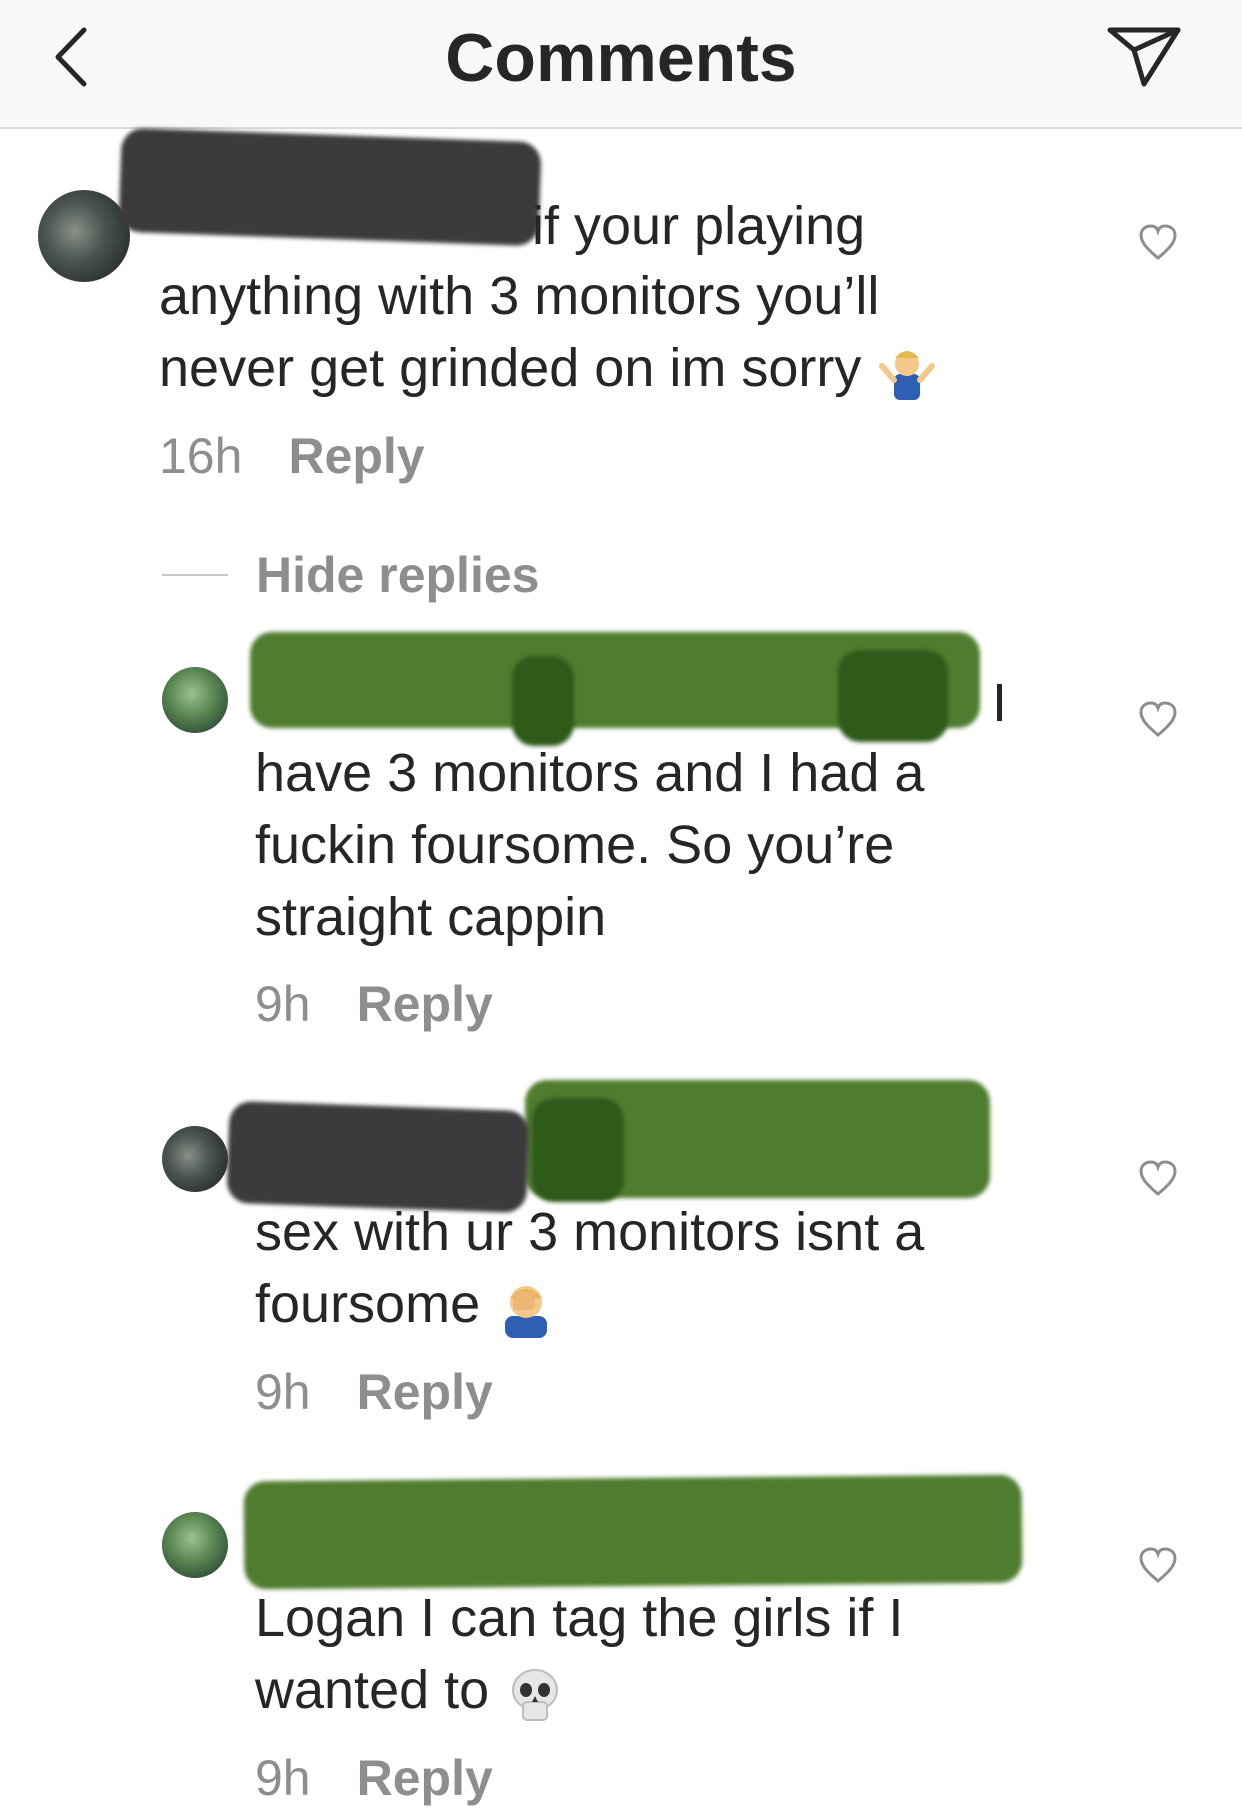  Describe the element at coordinates (201, 456) in the screenshot. I see `timestamp: 16h` at that location.